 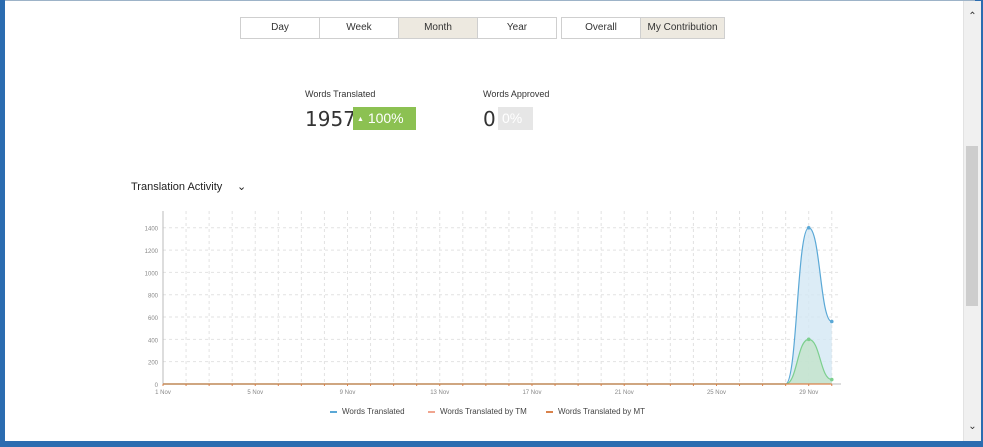 What do you see at coordinates (152, 230) in the screenshot?
I see `y-tick-label: 1400` at bounding box center [152, 230].